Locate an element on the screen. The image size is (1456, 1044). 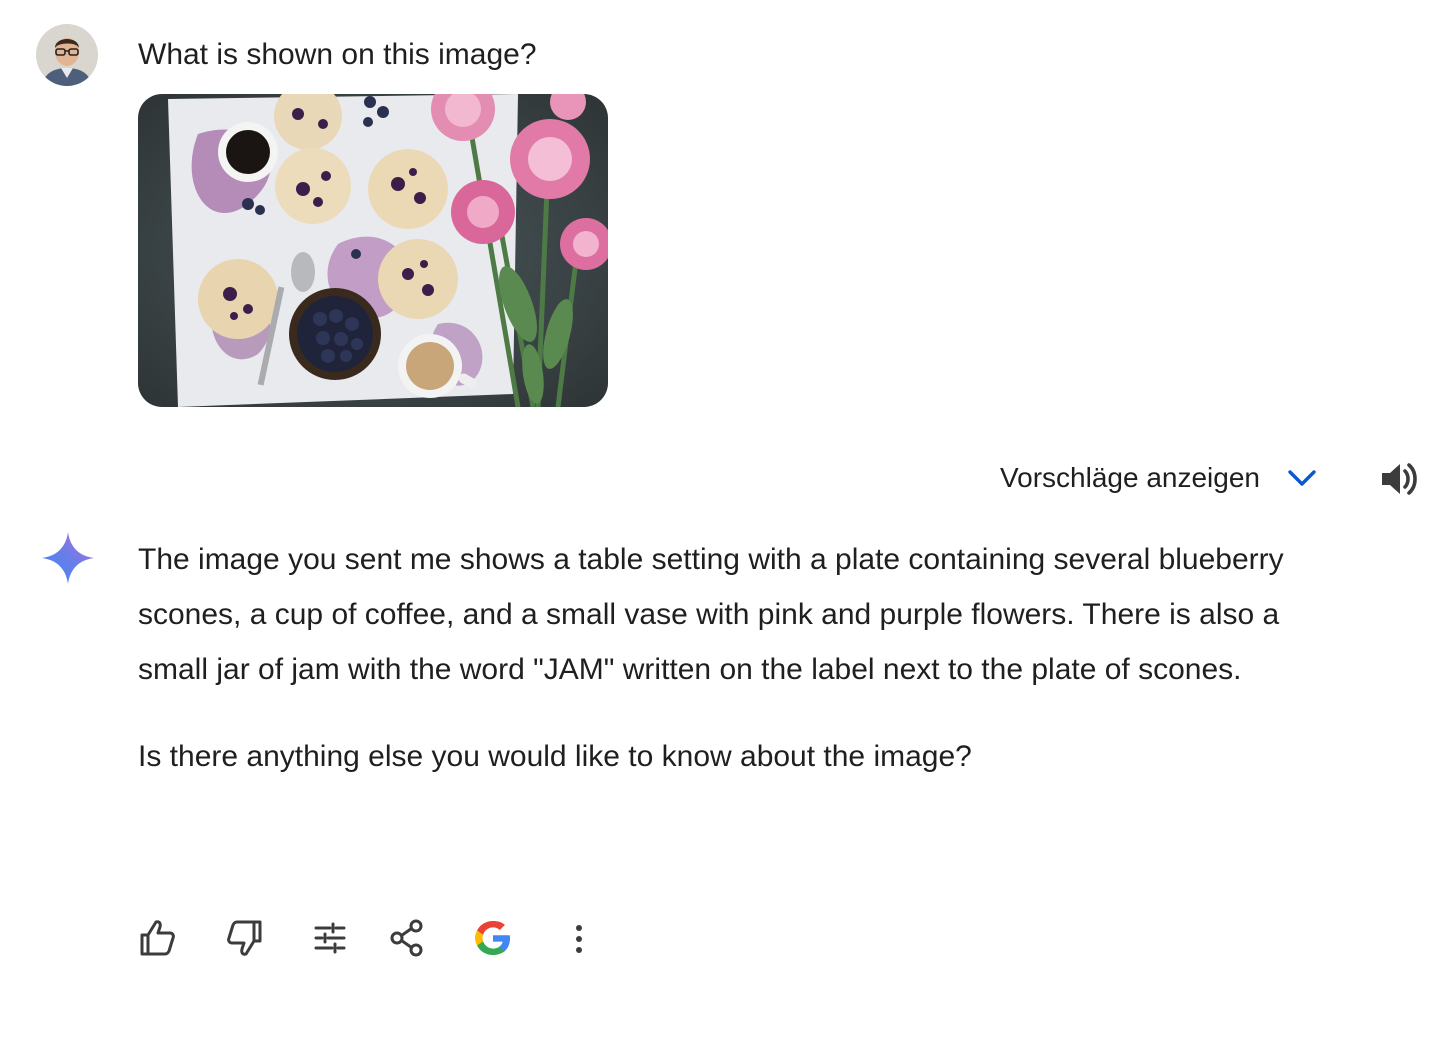
show-suggestions-button: Vorschläge anzeigen is located at coordinates (1160, 478).